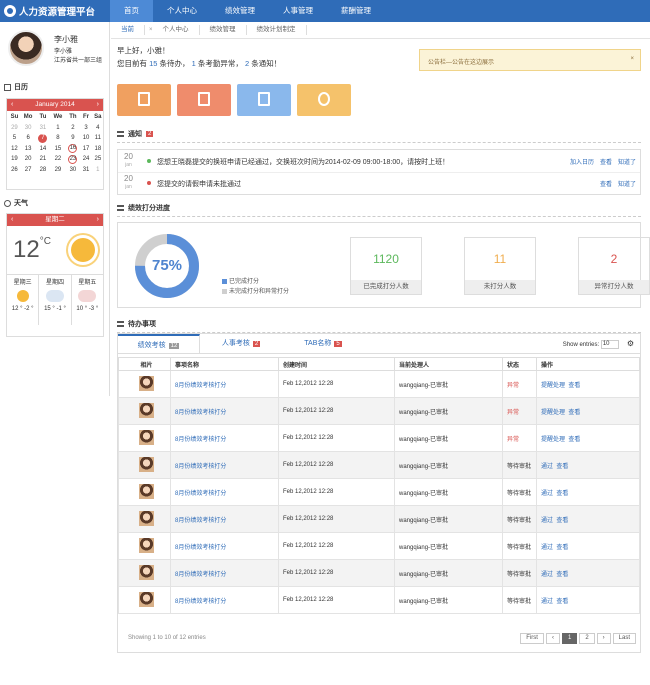 The width and height of the screenshot is (650, 685). What do you see at coordinates (298, 11) in the screenshot?
I see `nav-hr: 人事管理` at bounding box center [298, 11].